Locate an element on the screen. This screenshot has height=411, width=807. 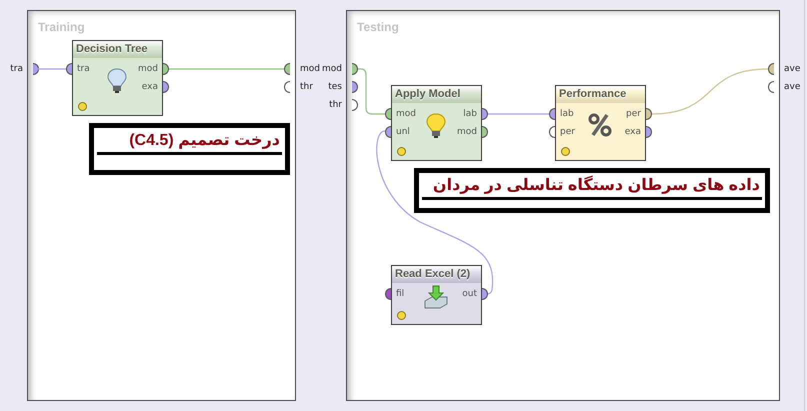
operator-node: Performance lab per per exa is located at coordinates (600, 123).